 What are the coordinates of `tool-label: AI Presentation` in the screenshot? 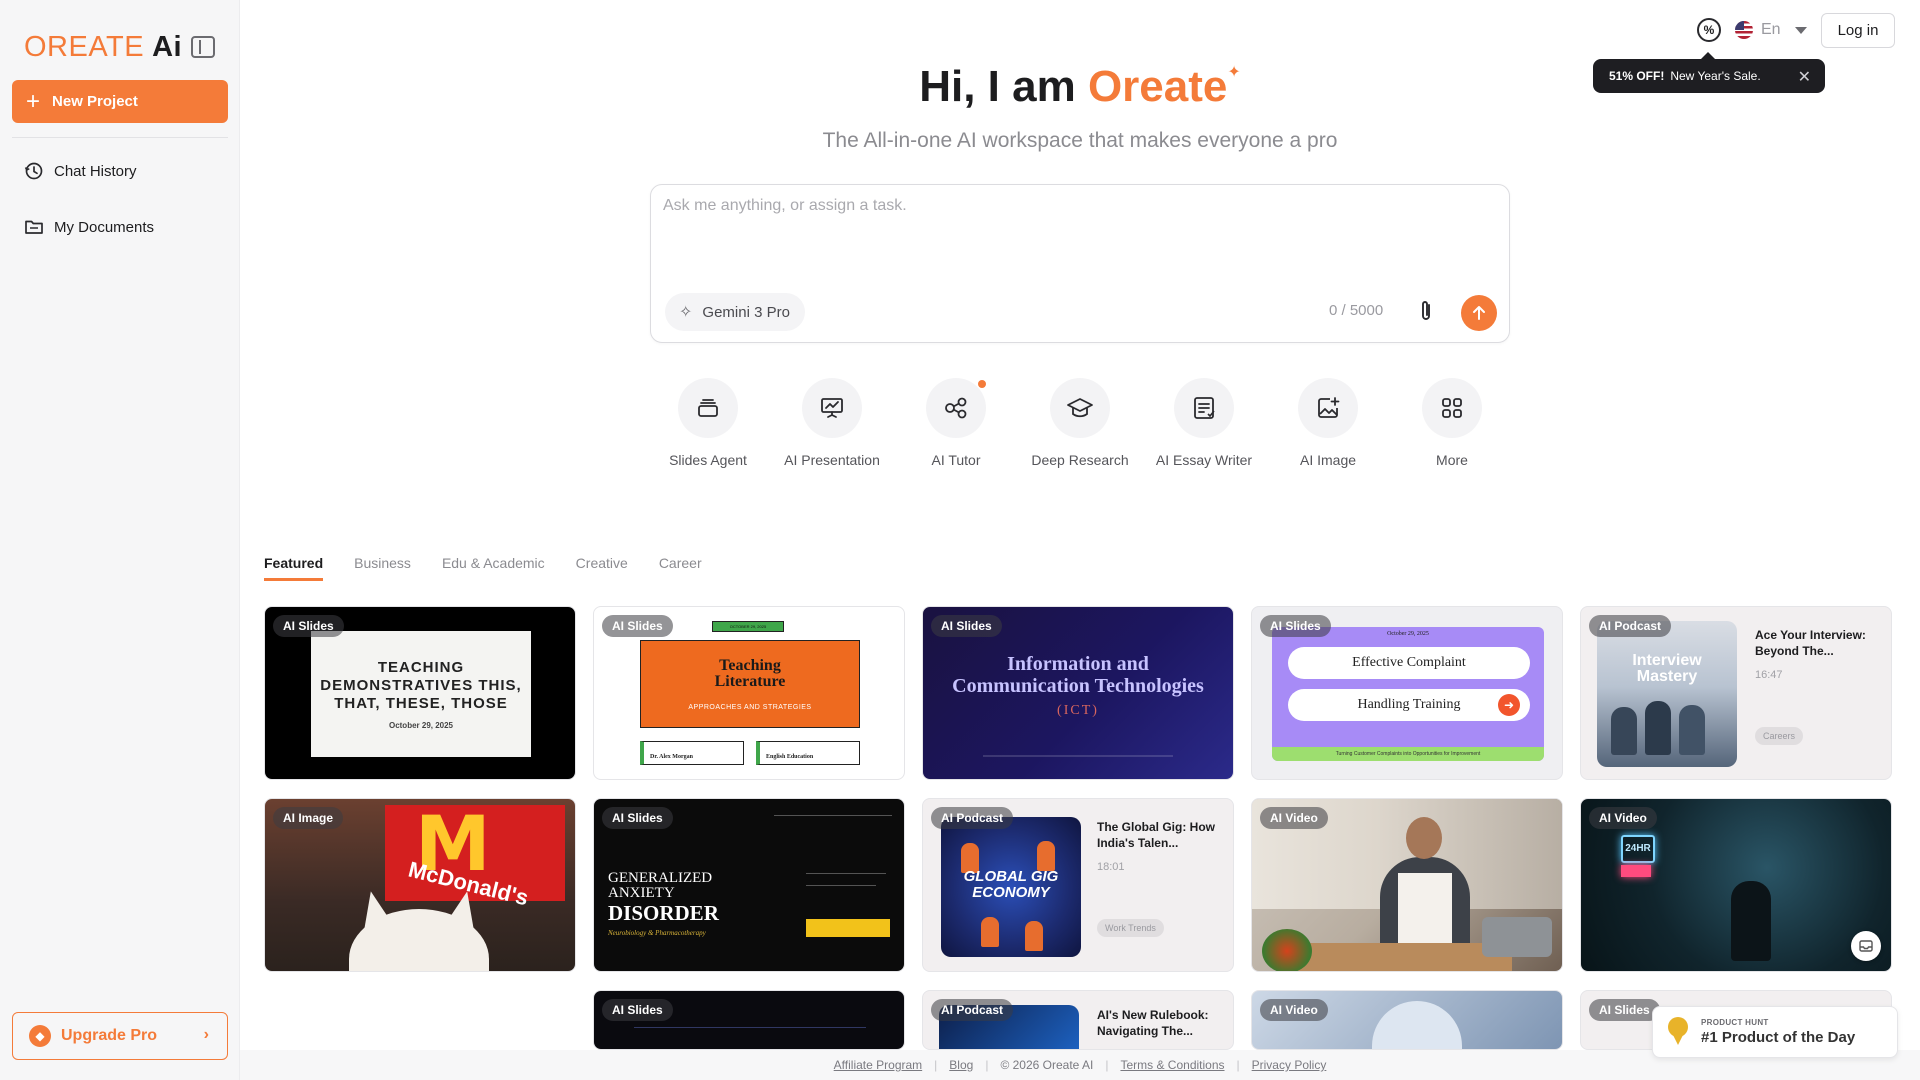 It's located at (832, 460).